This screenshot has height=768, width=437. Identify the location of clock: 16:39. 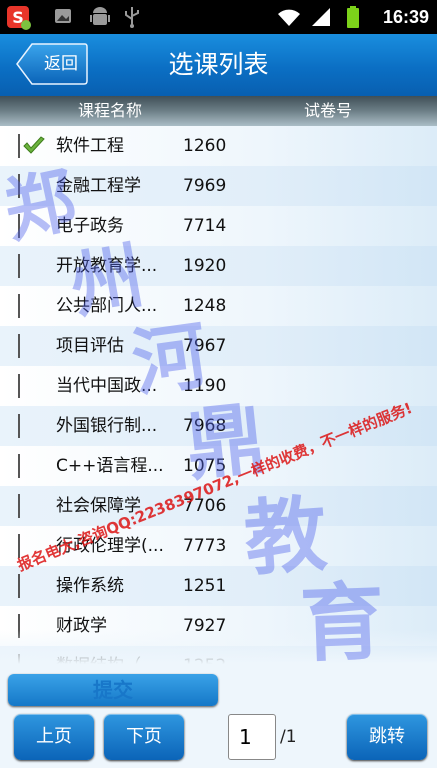
(405, 17).